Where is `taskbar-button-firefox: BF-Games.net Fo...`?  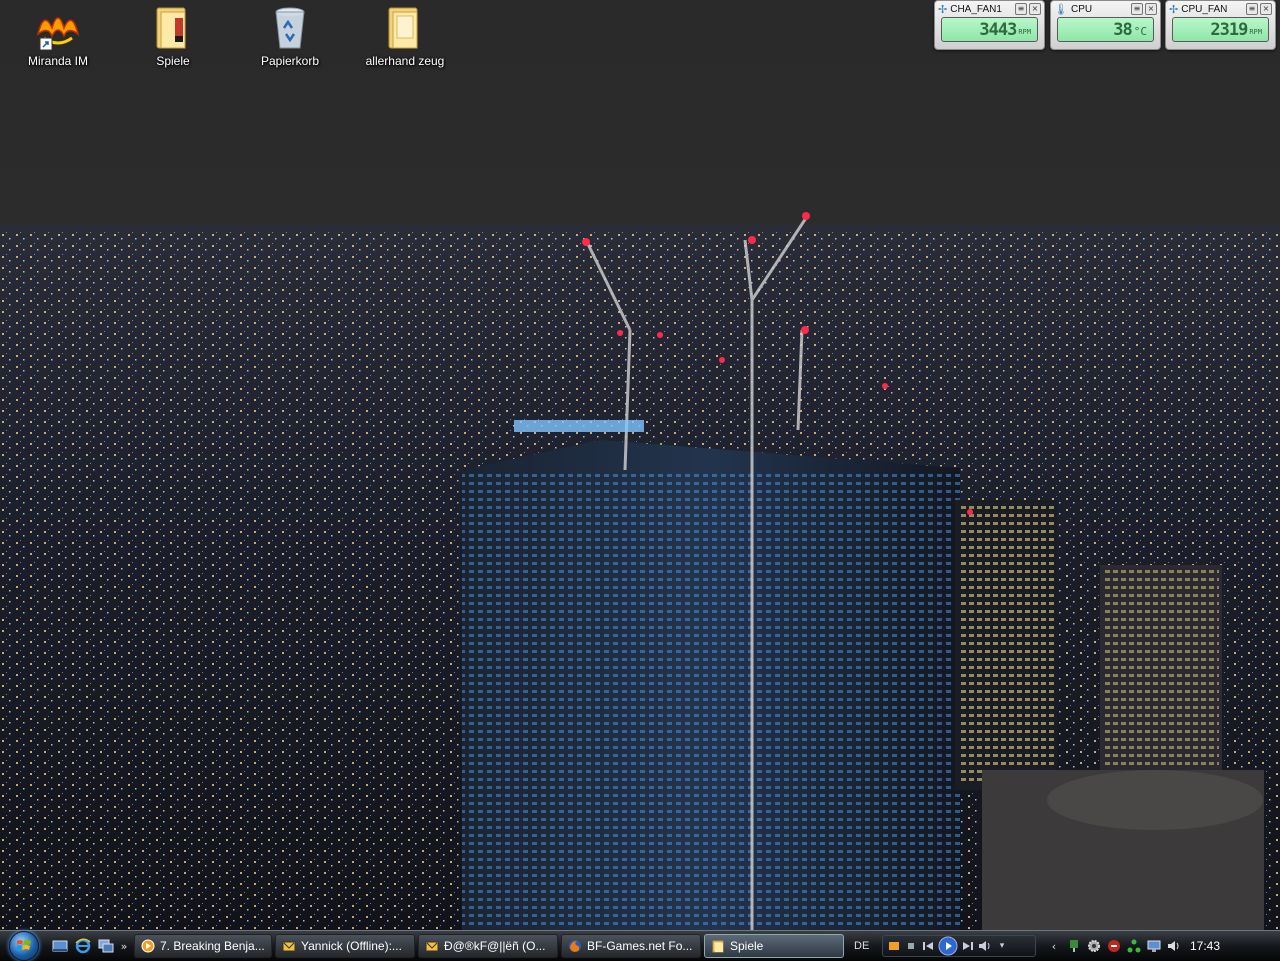 taskbar-button-firefox: BF-Games.net Fo... is located at coordinates (631, 946).